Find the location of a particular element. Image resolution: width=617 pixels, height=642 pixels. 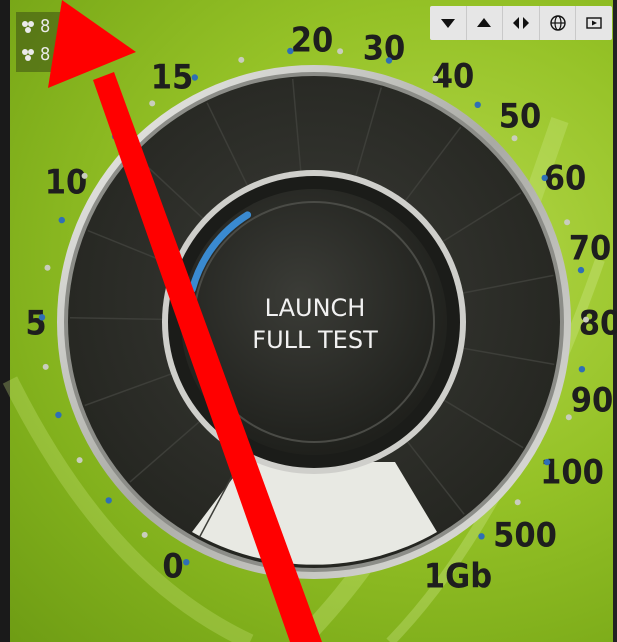

sort-up-button is located at coordinates (485, 23).